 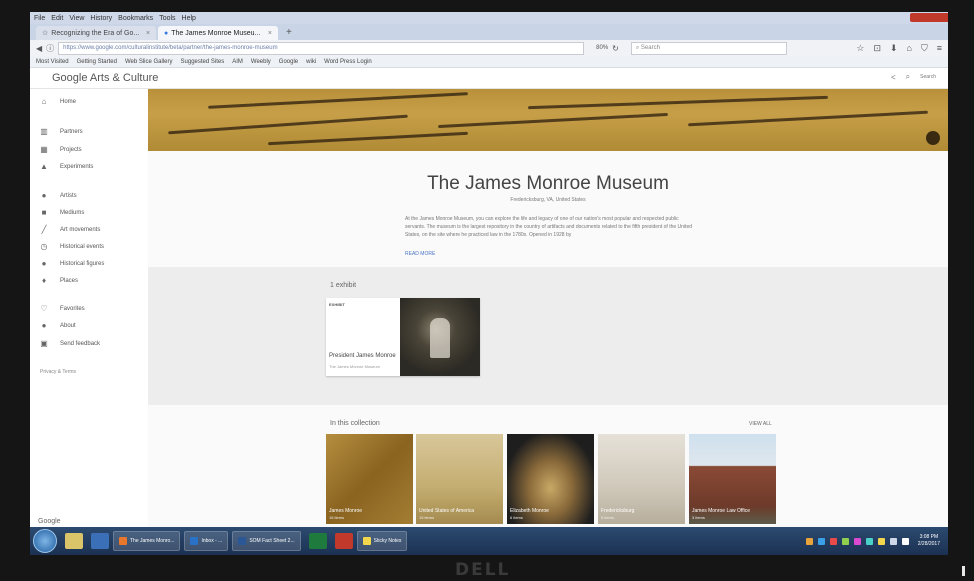 I want to click on sidebar-item-art-movements: ╱ Art movements, so click(x=70, y=229).